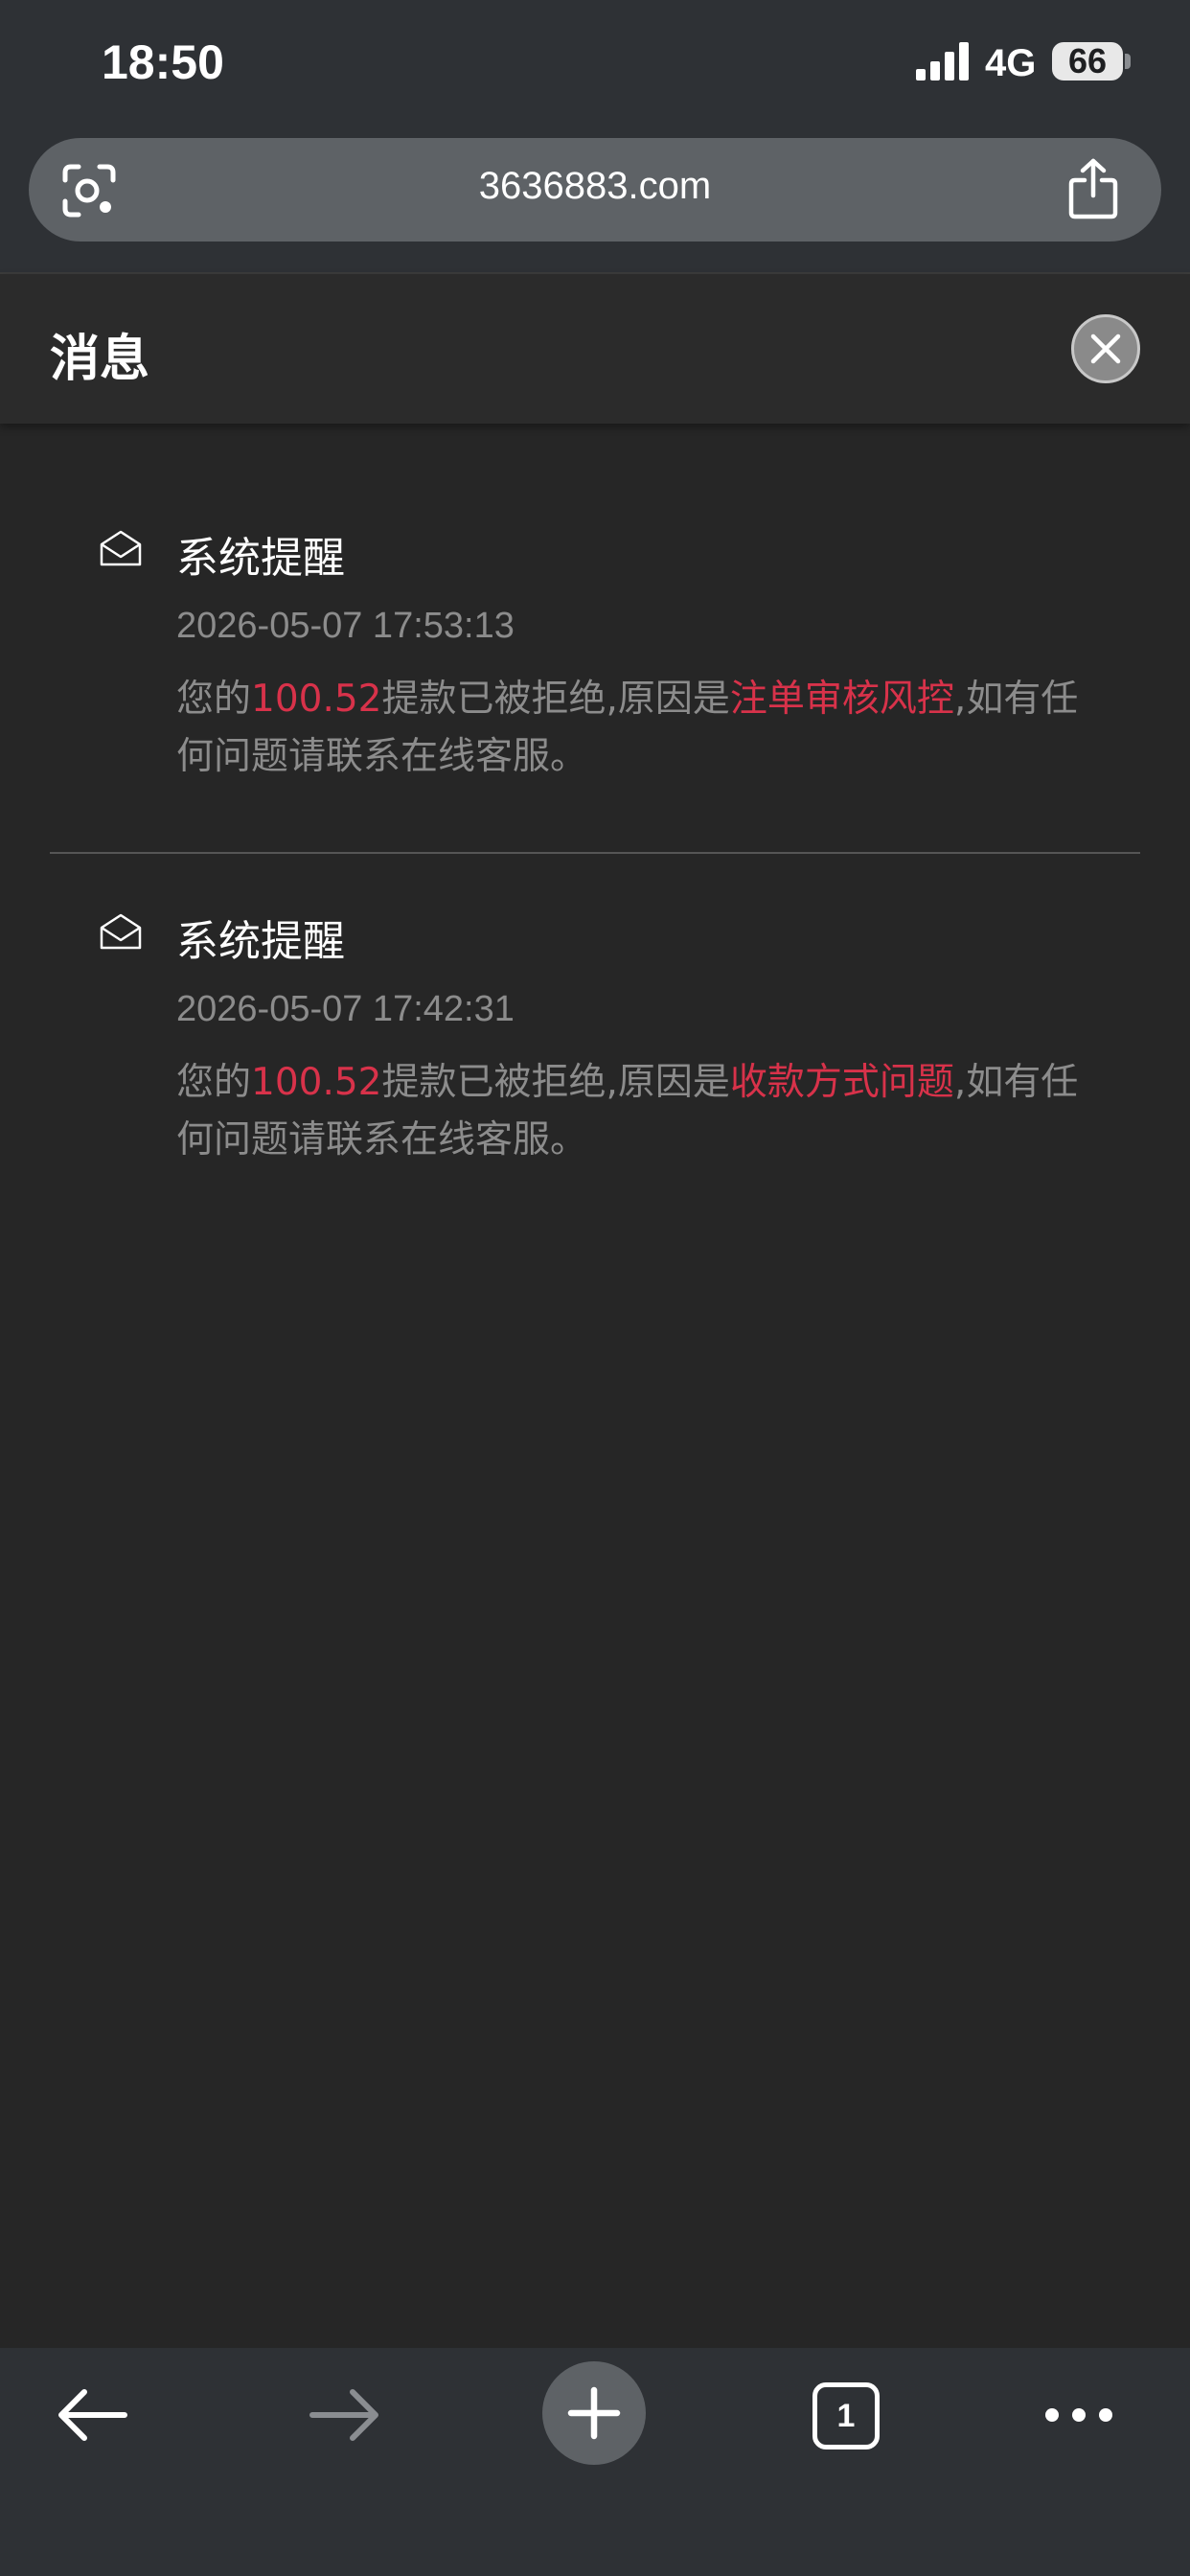 The width and height of the screenshot is (1190, 2576). Describe the element at coordinates (943, 61) in the screenshot. I see `signal-icon` at that location.